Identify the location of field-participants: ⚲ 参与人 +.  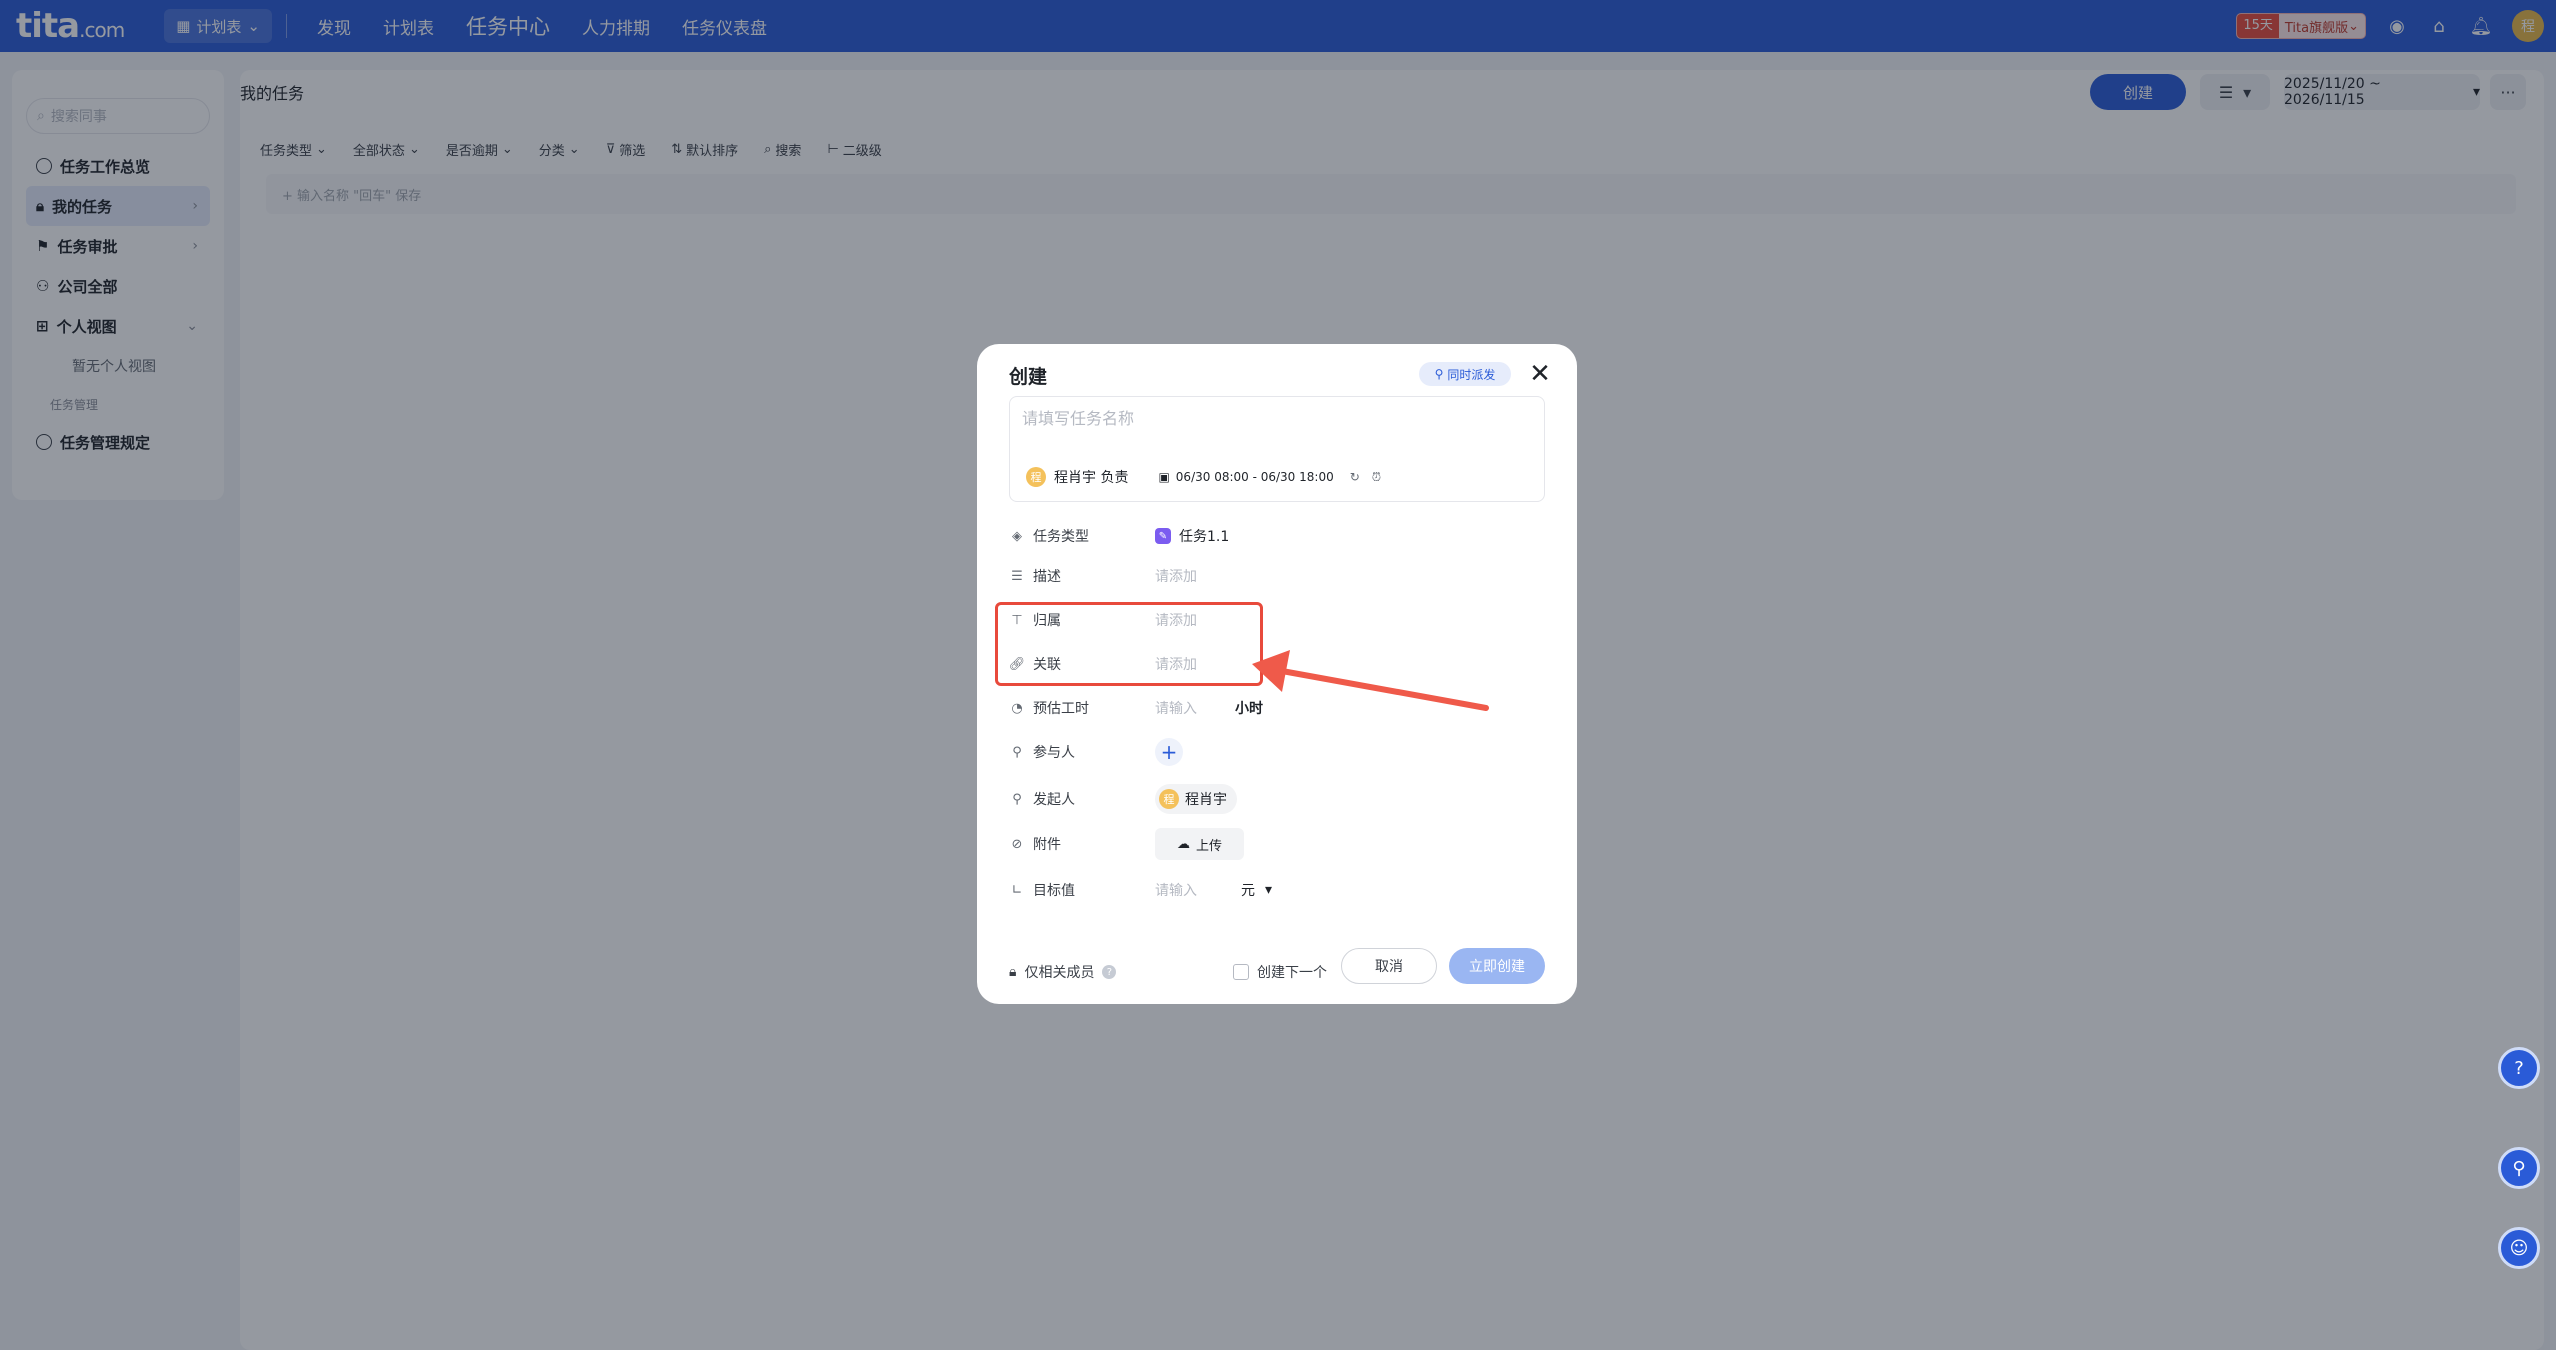
(1279, 752).